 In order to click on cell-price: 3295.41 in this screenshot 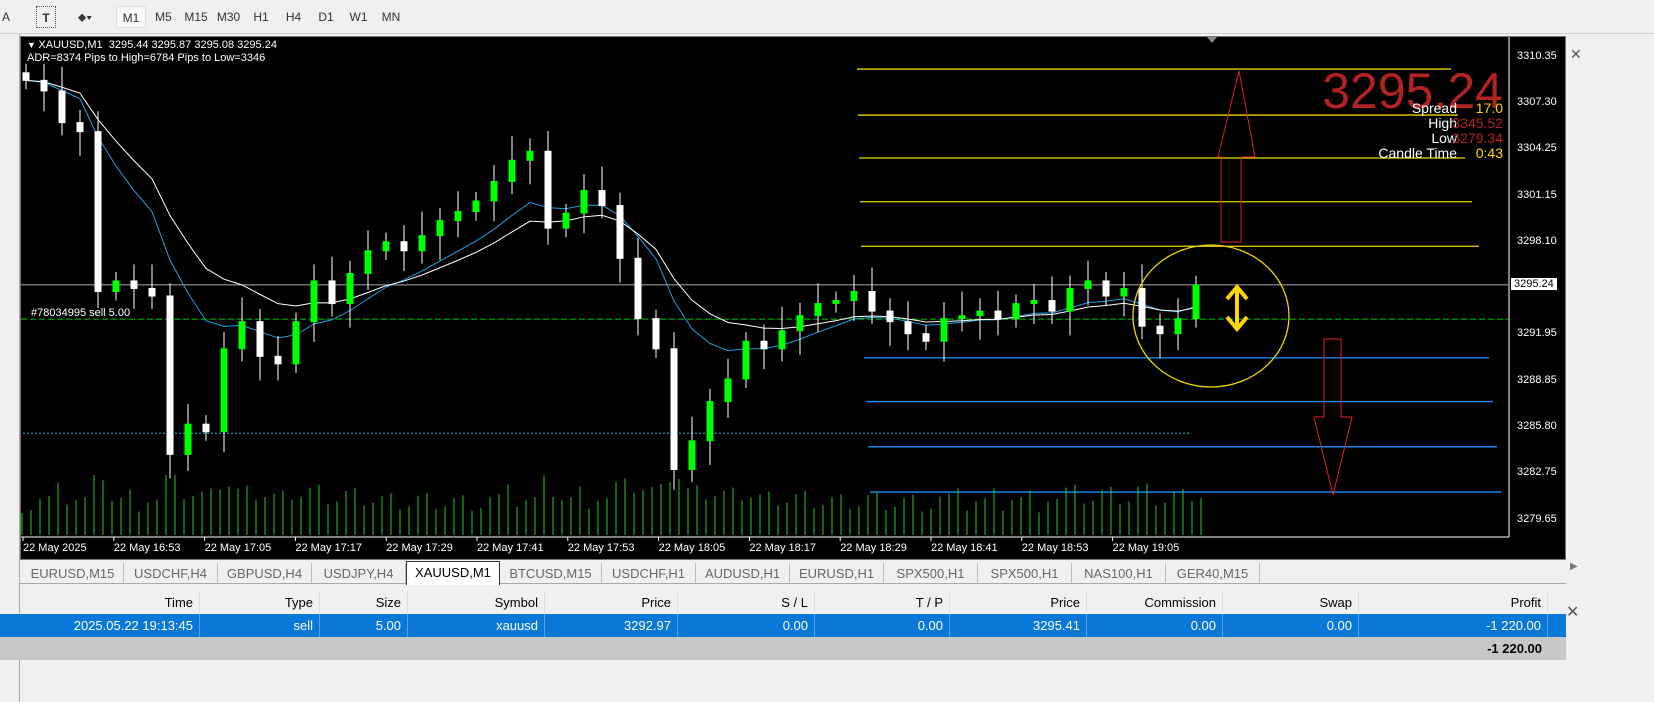, I will do `click(1018, 625)`.